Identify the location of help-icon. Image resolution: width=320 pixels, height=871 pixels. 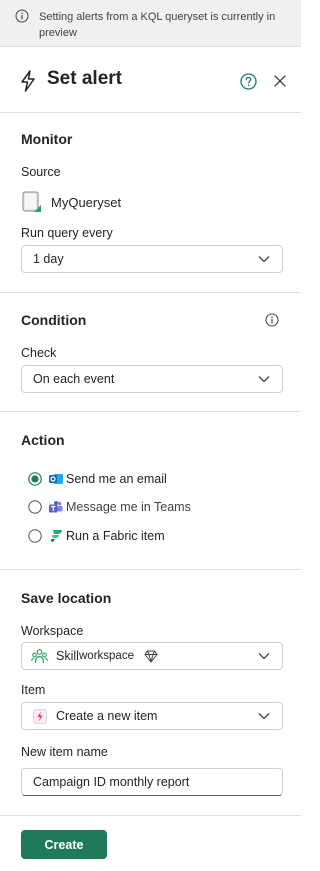
(248, 81).